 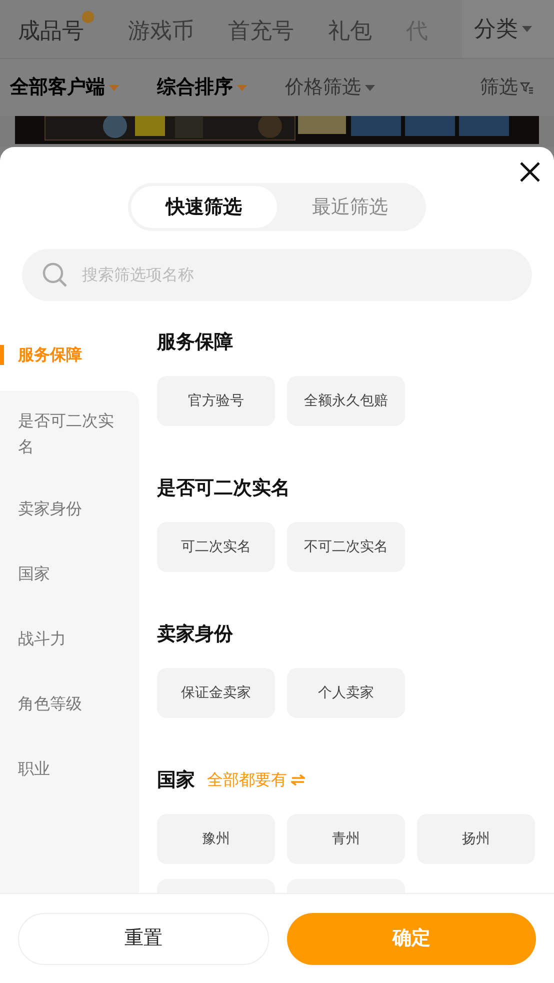 I want to click on option-chip: 青州, so click(x=346, y=839).